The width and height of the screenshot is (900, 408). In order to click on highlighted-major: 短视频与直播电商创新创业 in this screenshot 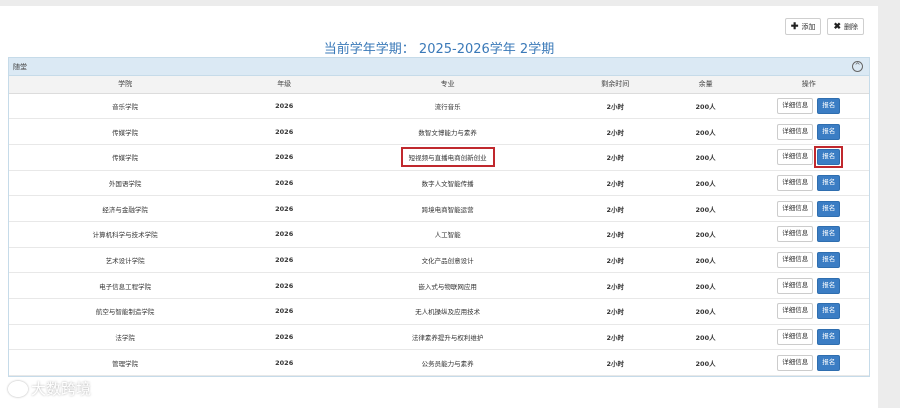, I will do `click(447, 157)`.